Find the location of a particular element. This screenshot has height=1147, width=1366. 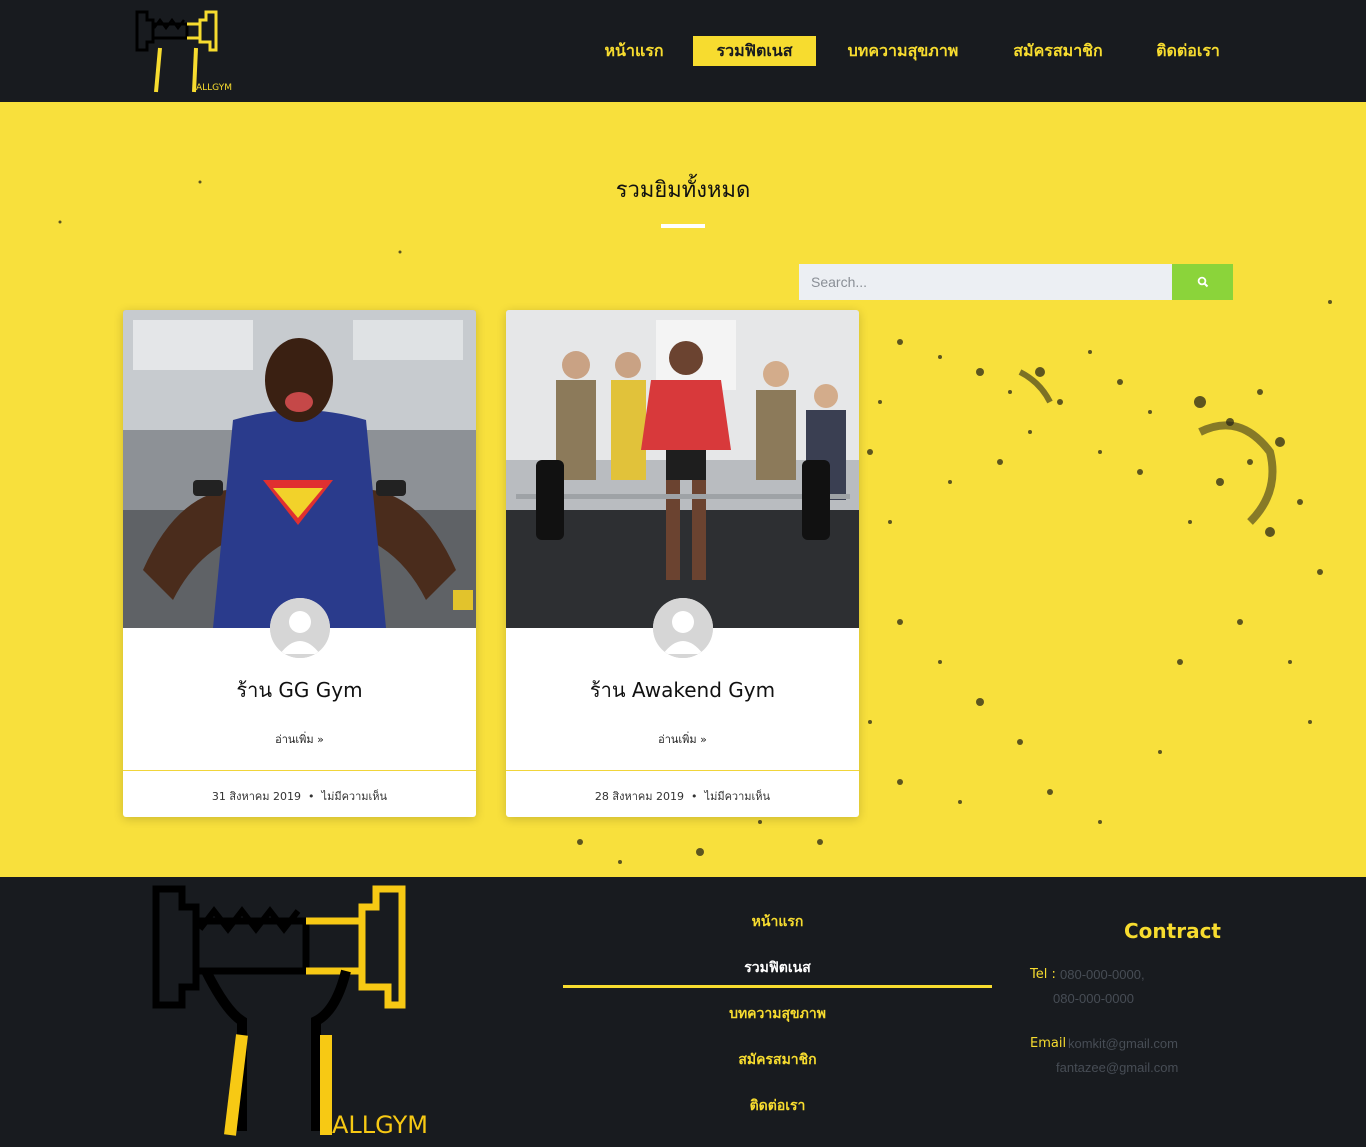

contact-title: Contract is located at coordinates (1172, 931).